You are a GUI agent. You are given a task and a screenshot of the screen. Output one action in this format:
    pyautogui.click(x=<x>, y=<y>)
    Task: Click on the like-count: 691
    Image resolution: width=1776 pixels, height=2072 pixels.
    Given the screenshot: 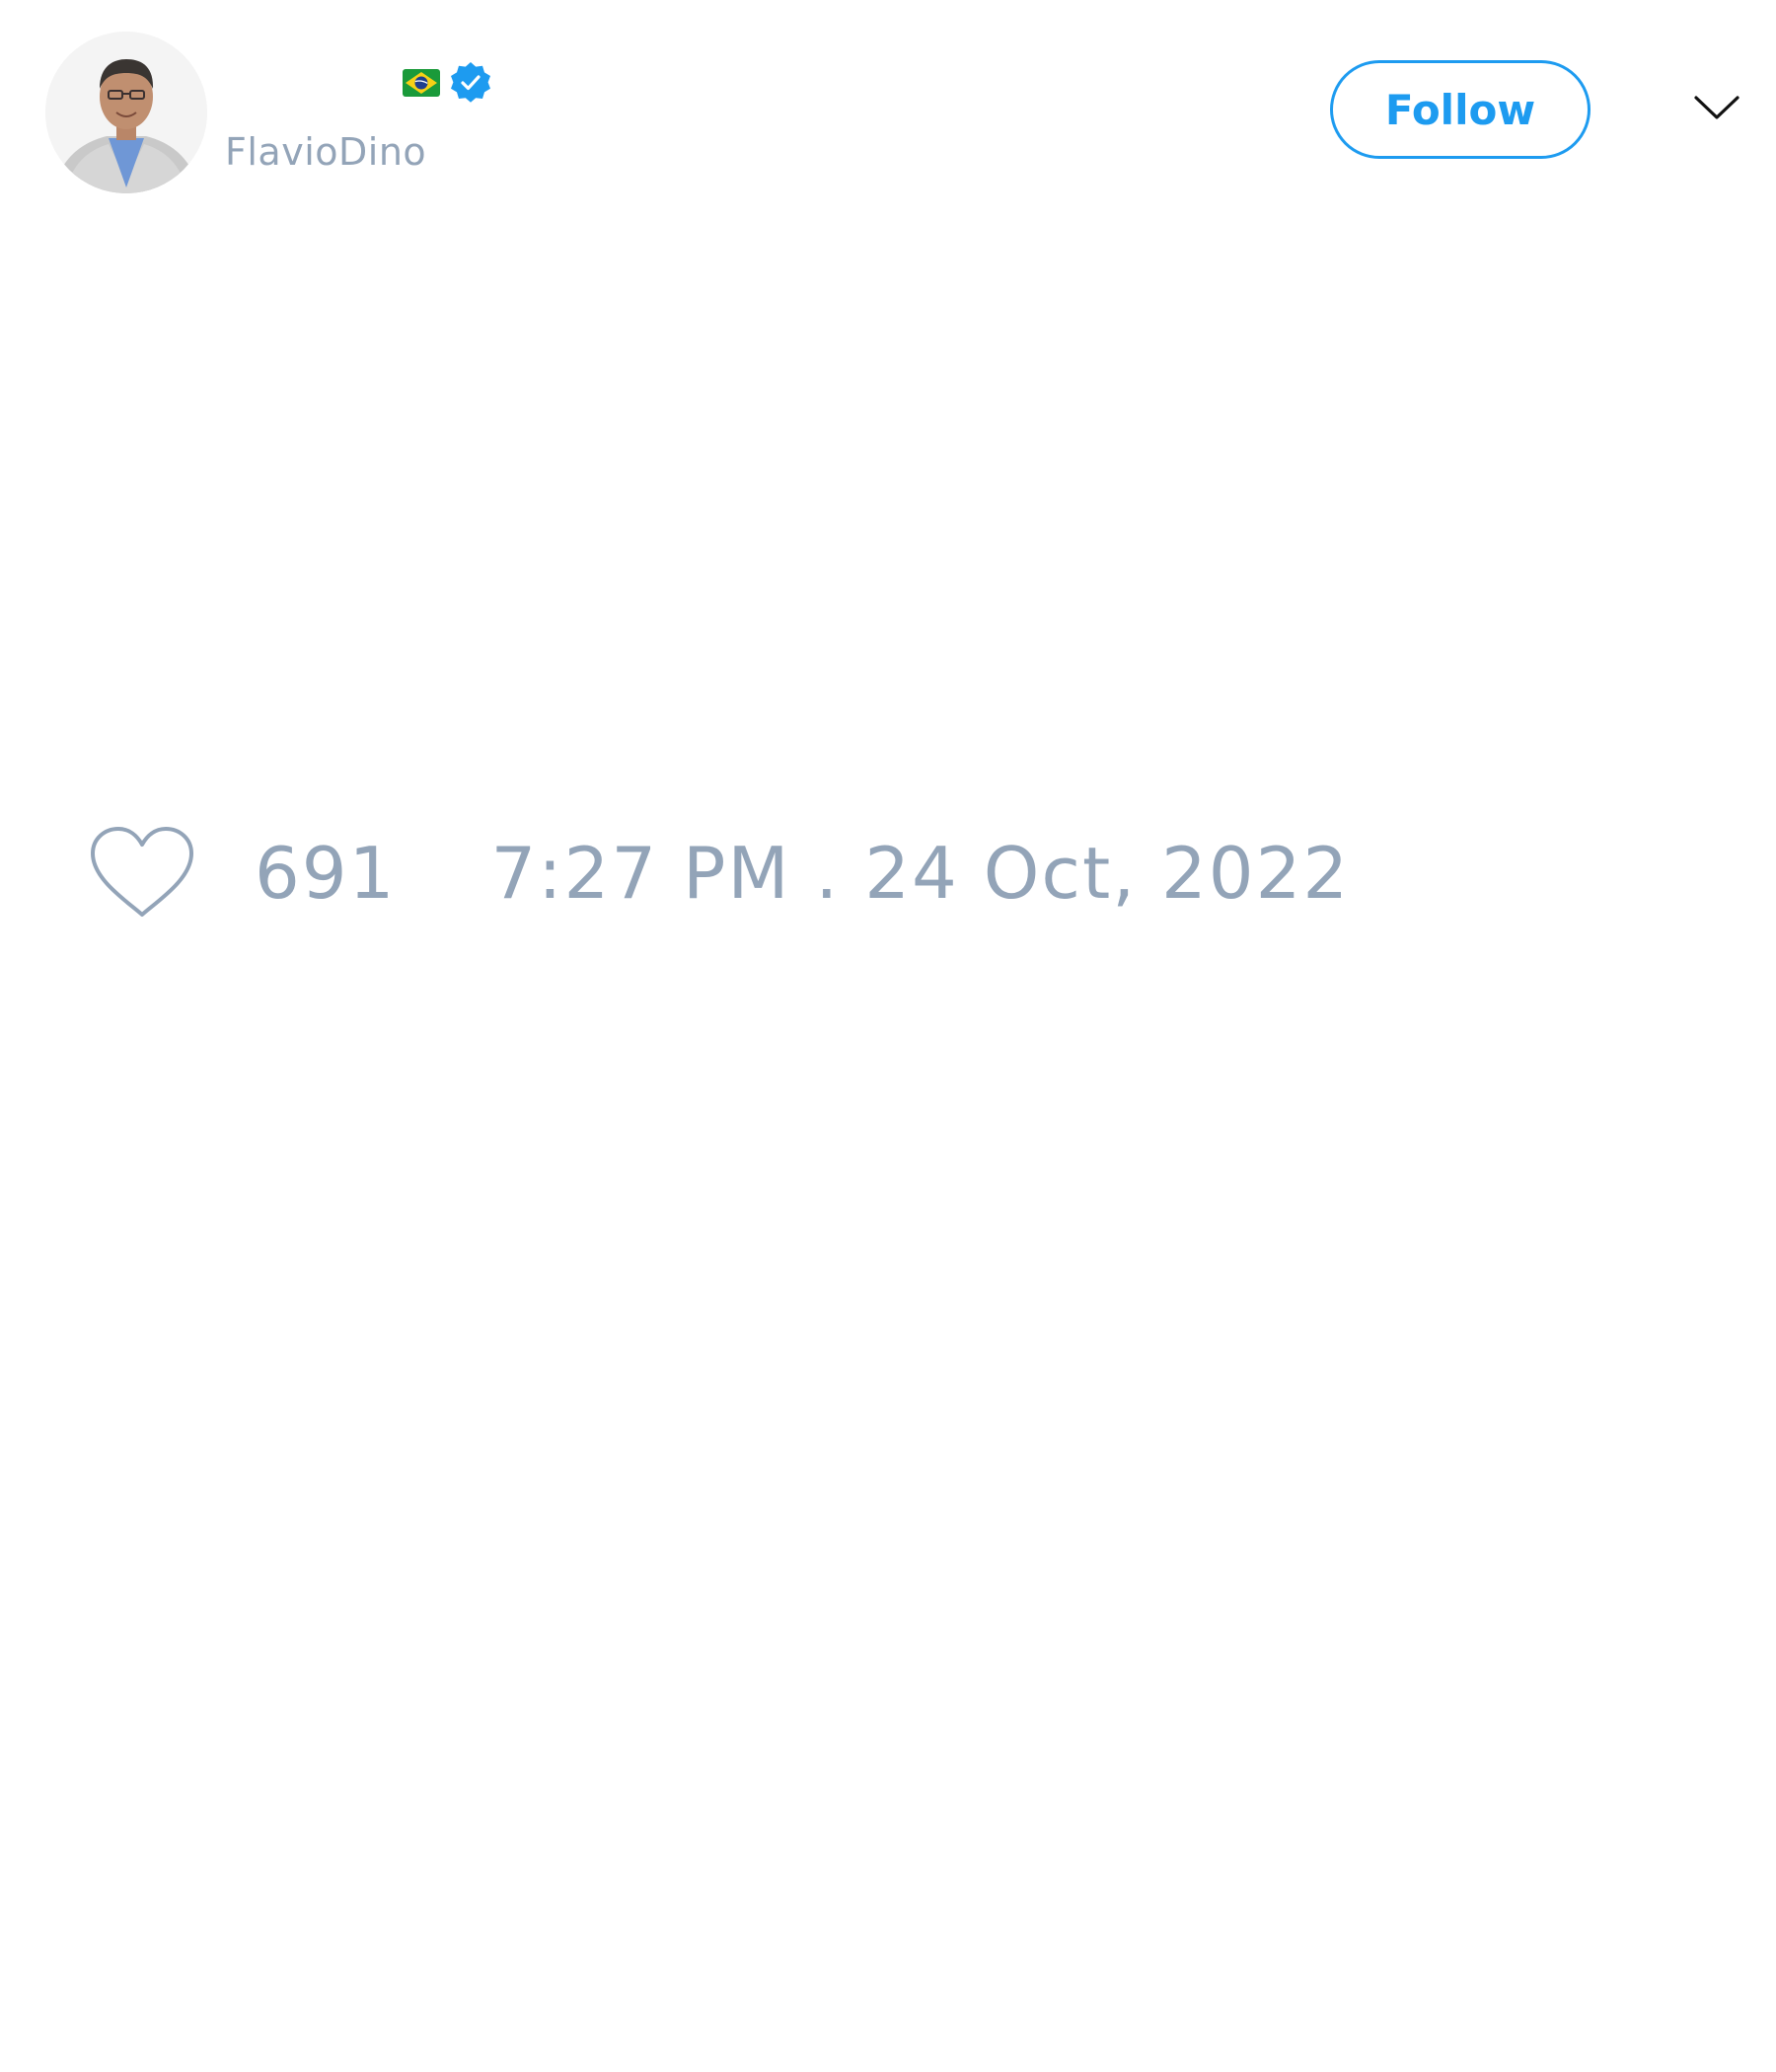 What is the action you would take?
    pyautogui.click(x=326, y=874)
    